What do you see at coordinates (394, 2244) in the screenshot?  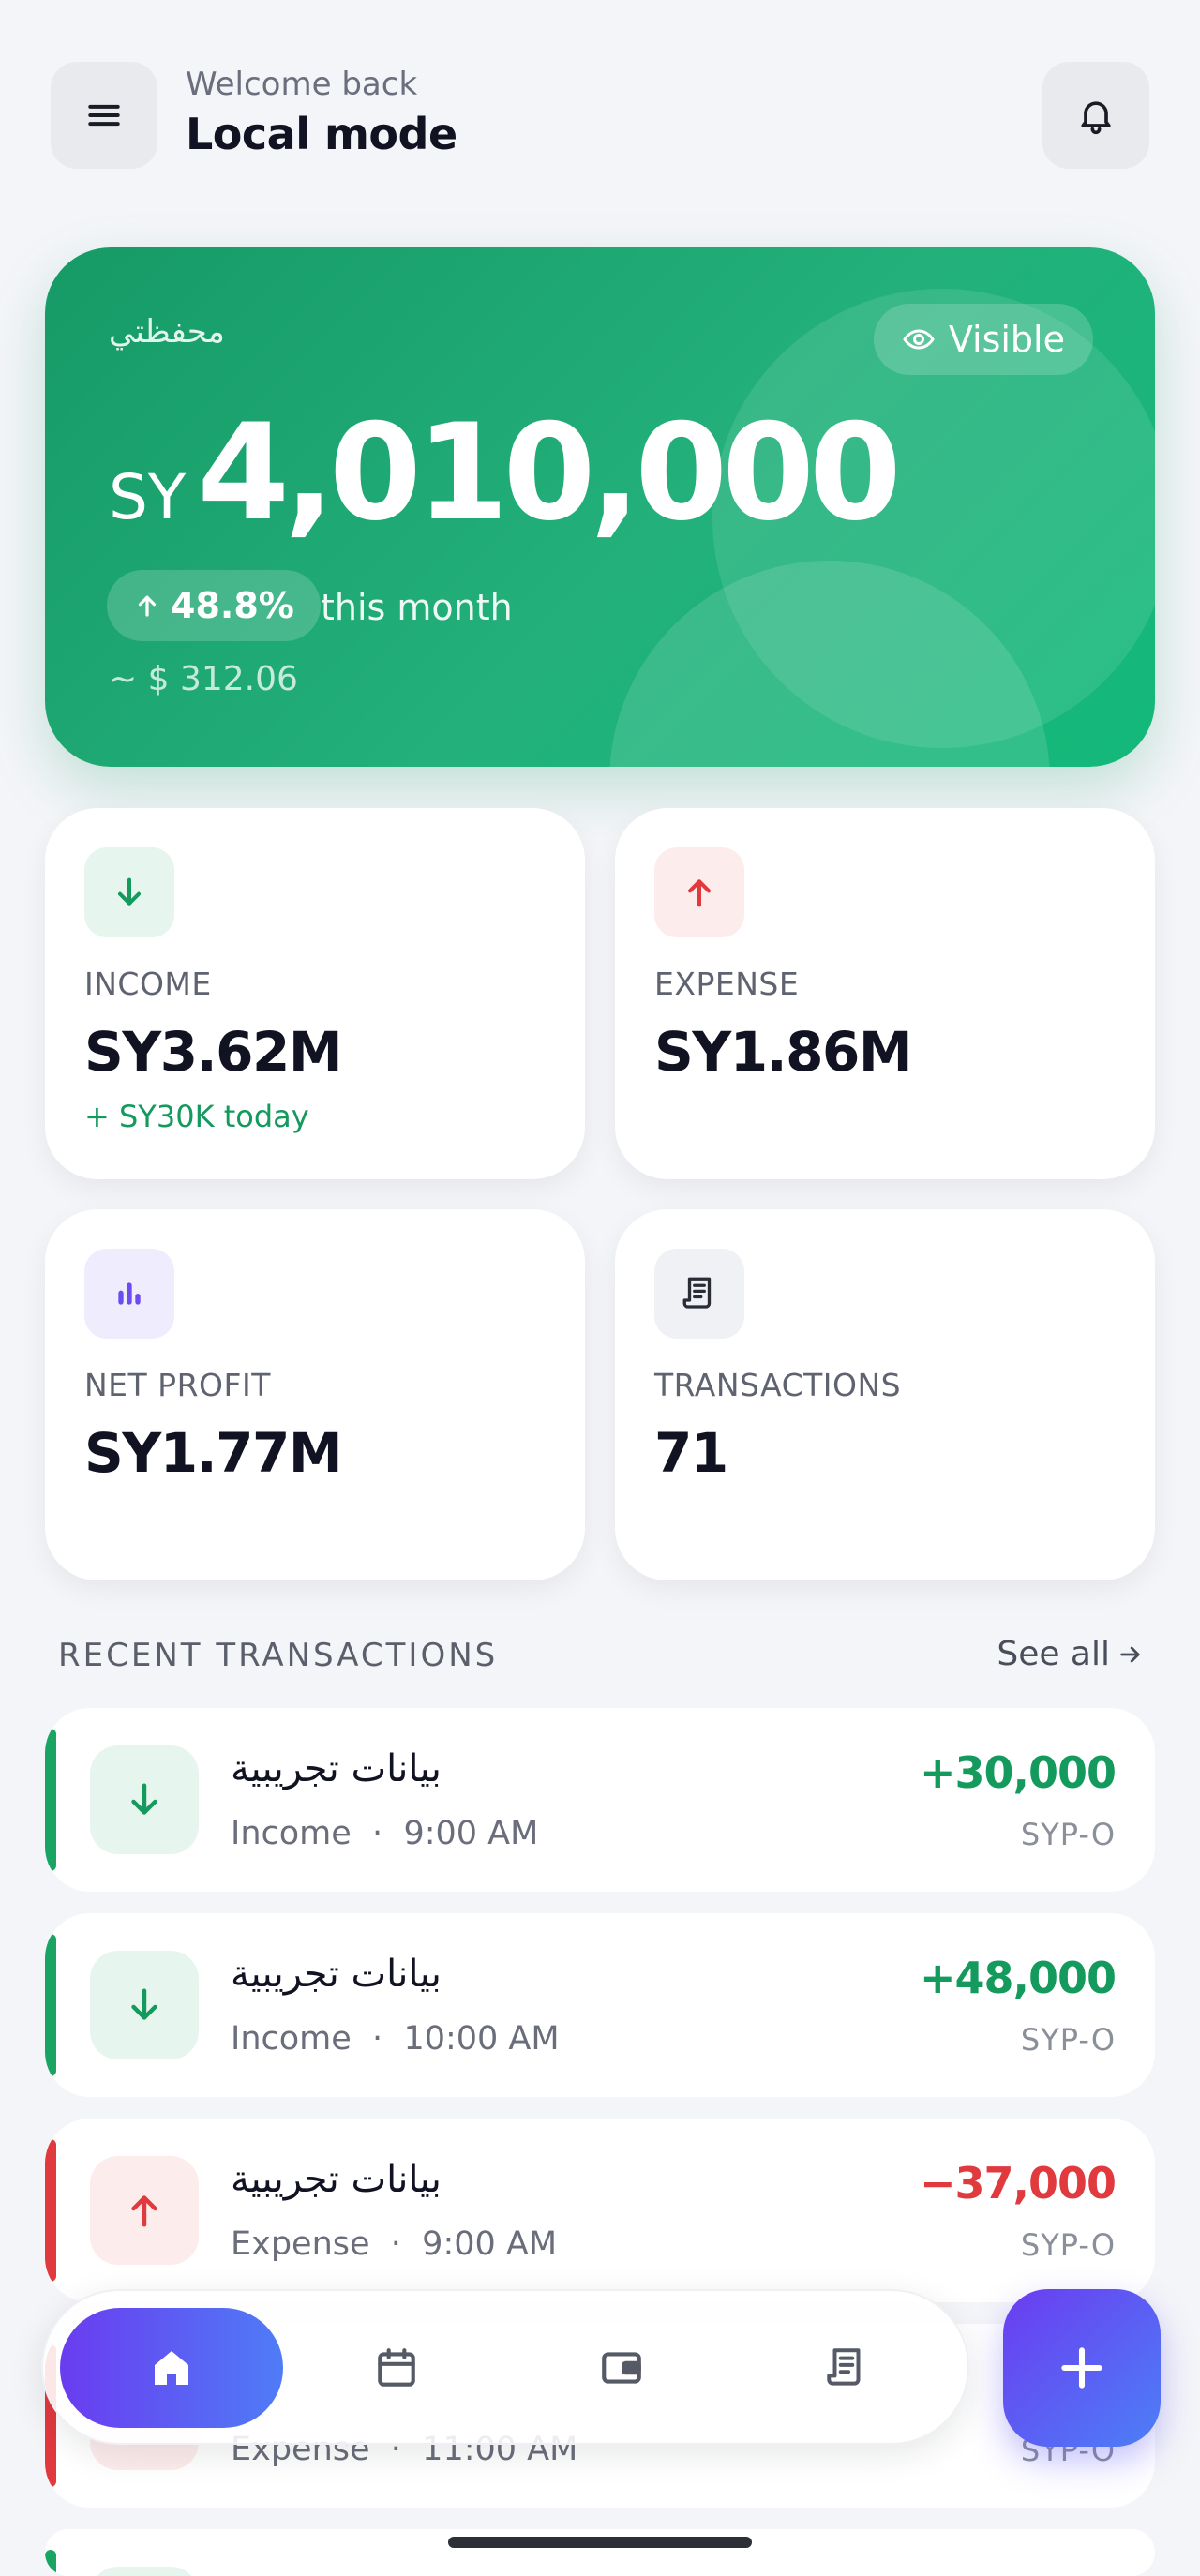 I see `transaction-meta: Expense · 9:00 AM` at bounding box center [394, 2244].